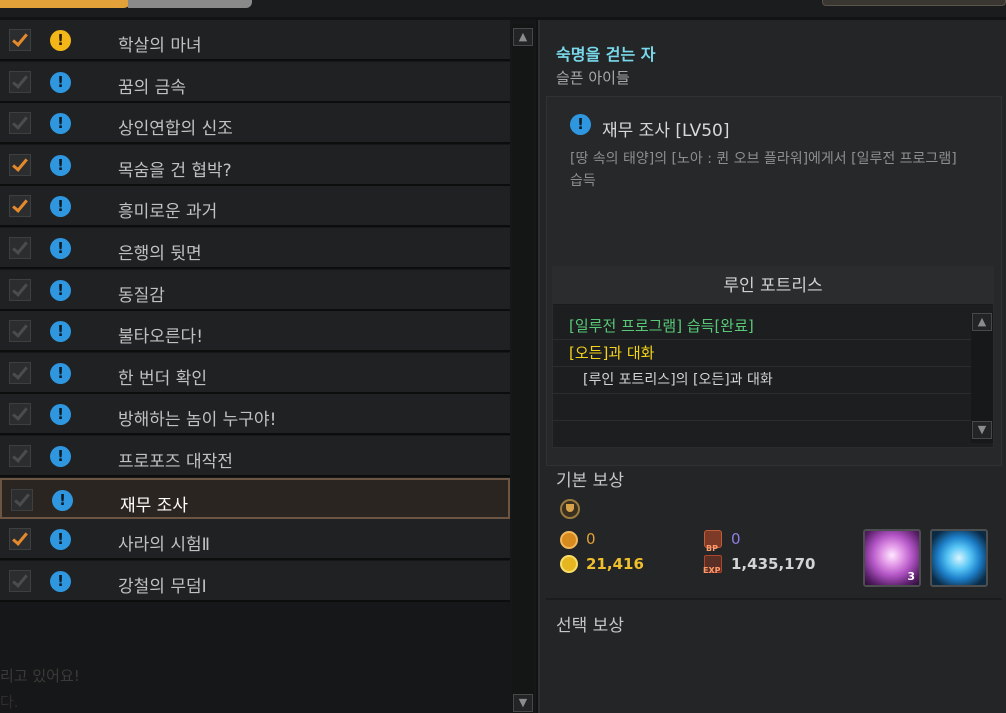 This screenshot has width=1006, height=713. What do you see at coordinates (175, 170) in the screenshot?
I see `quest-title: 목숨을 건 협박?` at bounding box center [175, 170].